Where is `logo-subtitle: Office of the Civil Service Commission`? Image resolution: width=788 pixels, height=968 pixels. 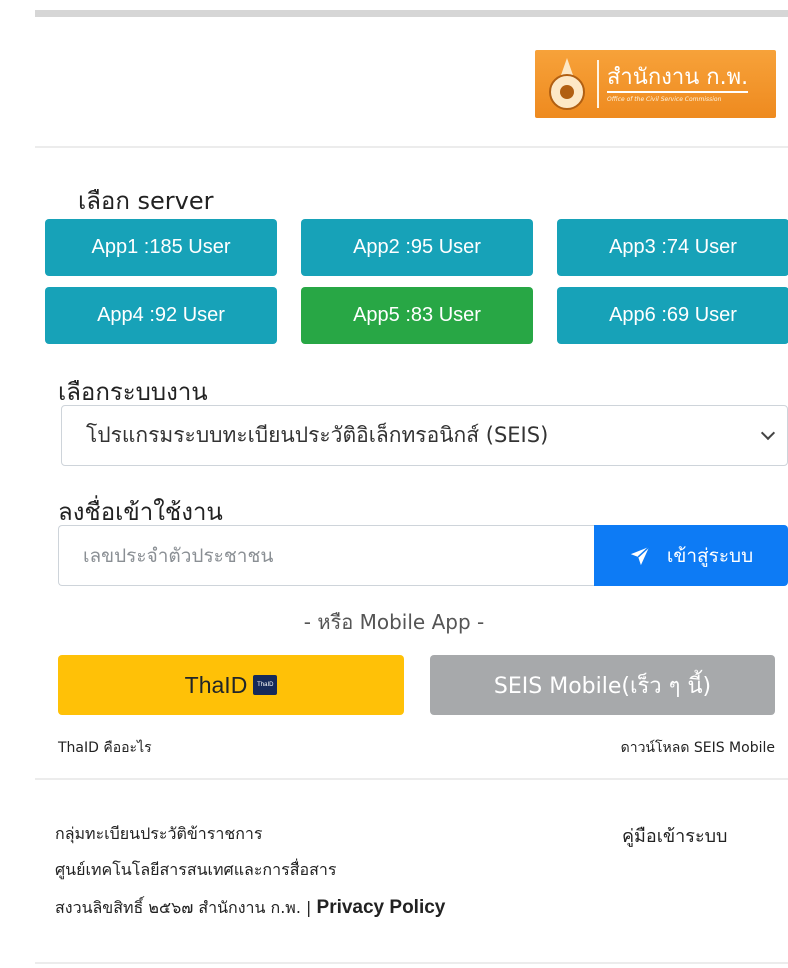
logo-subtitle: Office of the Civil Service Commission is located at coordinates (664, 99).